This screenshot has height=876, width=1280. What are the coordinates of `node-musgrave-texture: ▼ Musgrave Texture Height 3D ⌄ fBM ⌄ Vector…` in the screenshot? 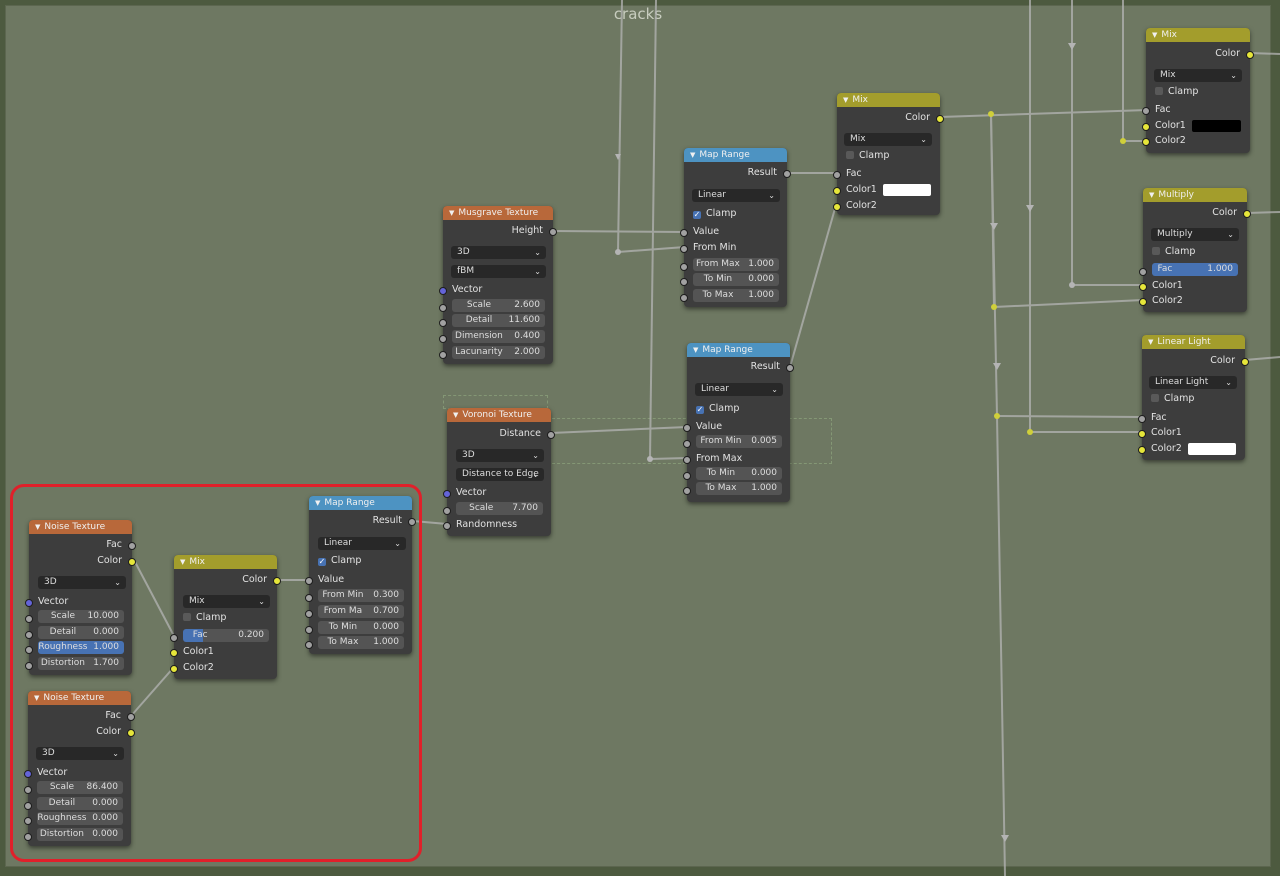 It's located at (498, 285).